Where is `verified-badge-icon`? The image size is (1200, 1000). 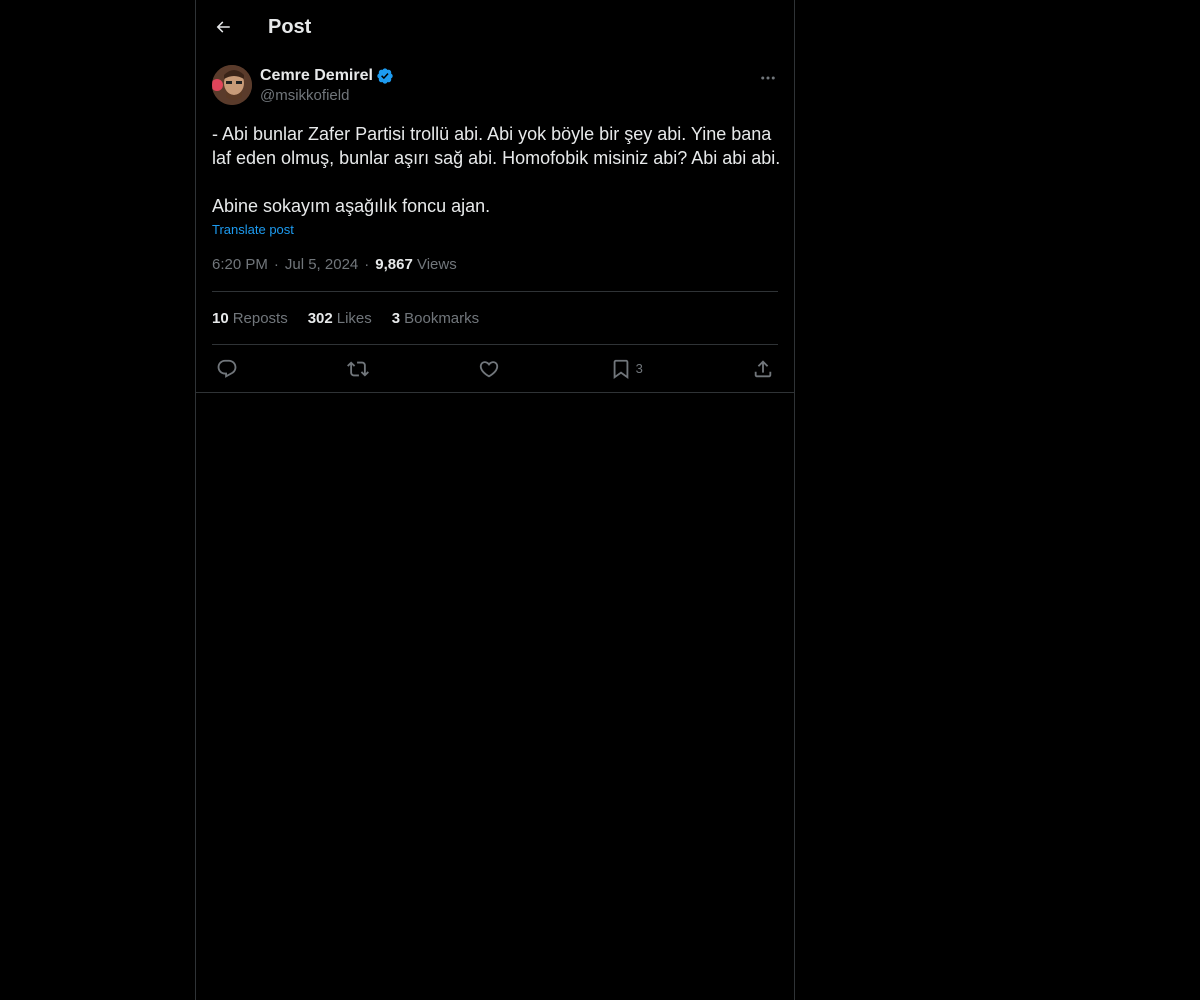
verified-badge-icon is located at coordinates (385, 76).